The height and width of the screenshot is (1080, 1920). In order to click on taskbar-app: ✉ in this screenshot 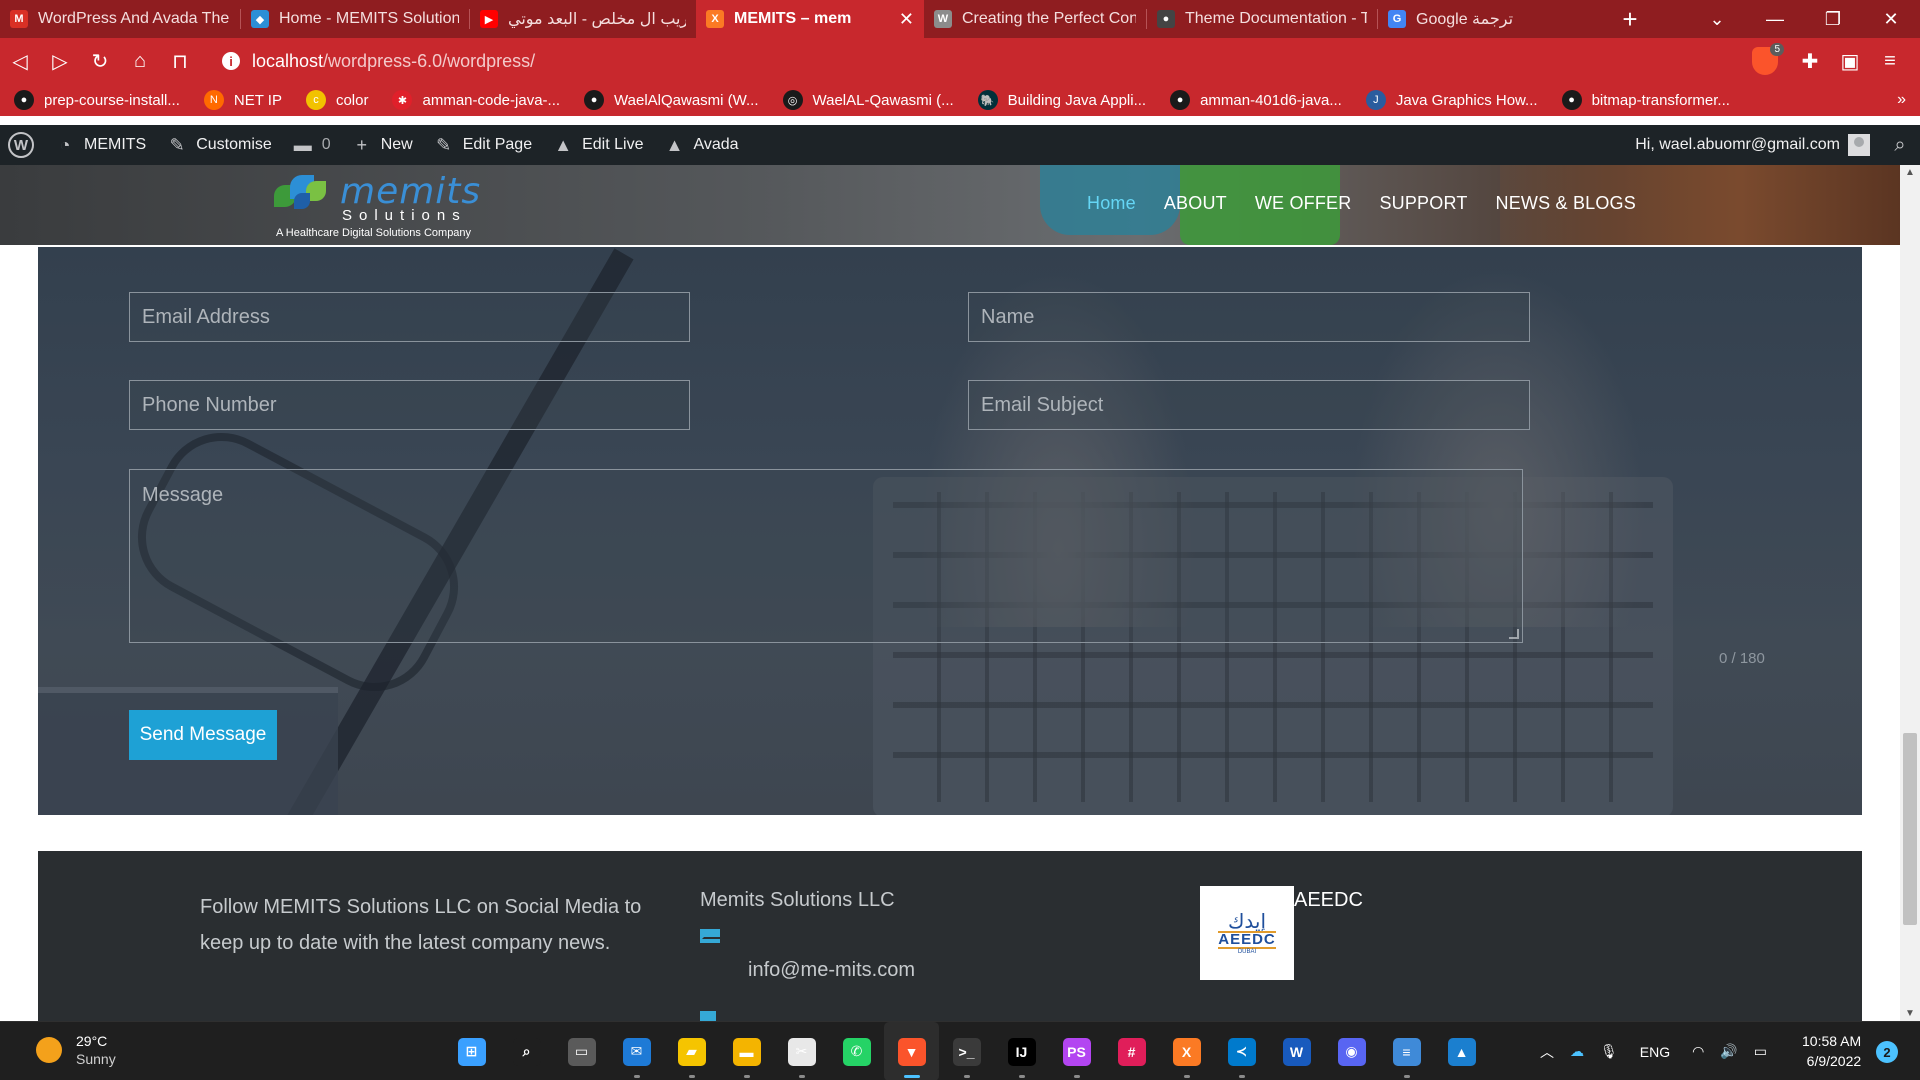, I will do `click(636, 1051)`.